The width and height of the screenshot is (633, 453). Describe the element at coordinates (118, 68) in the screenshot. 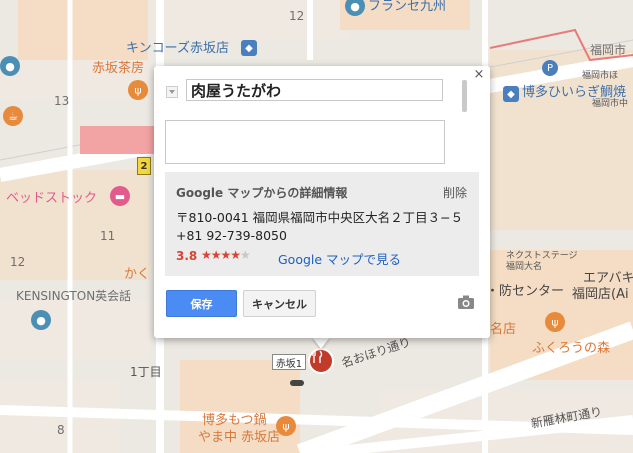

I see `poi-label-akasaka-sabo: 赤坂茶房` at that location.